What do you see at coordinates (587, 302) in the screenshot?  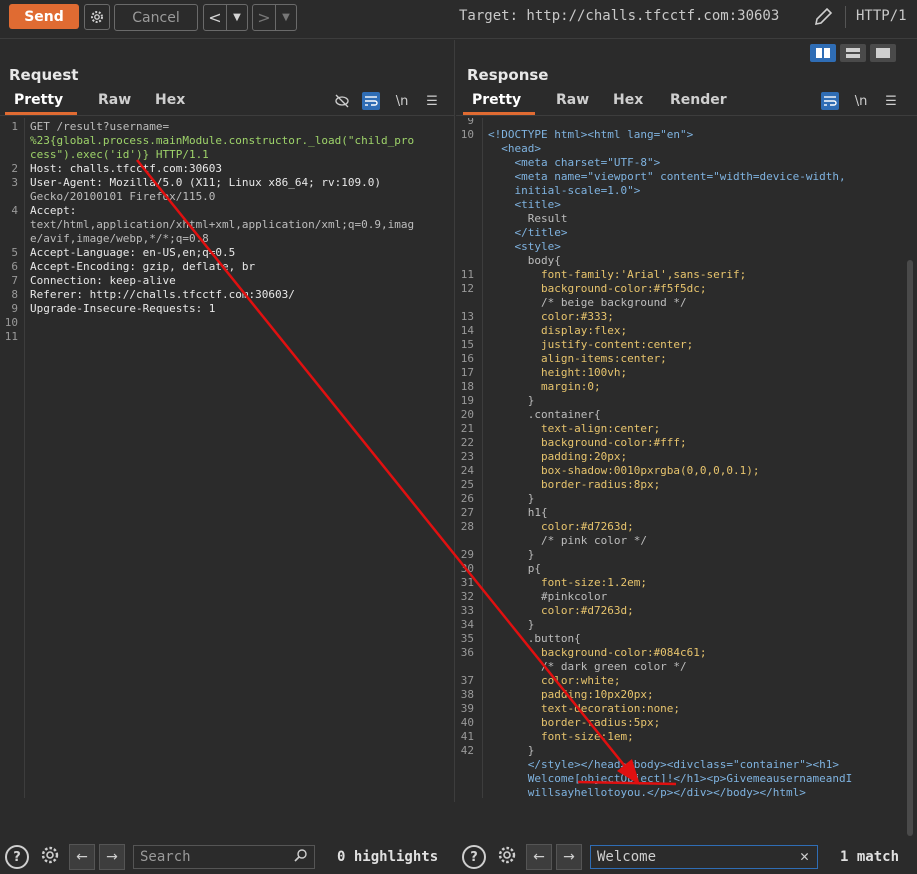 I see `code-text: /* beige background */` at bounding box center [587, 302].